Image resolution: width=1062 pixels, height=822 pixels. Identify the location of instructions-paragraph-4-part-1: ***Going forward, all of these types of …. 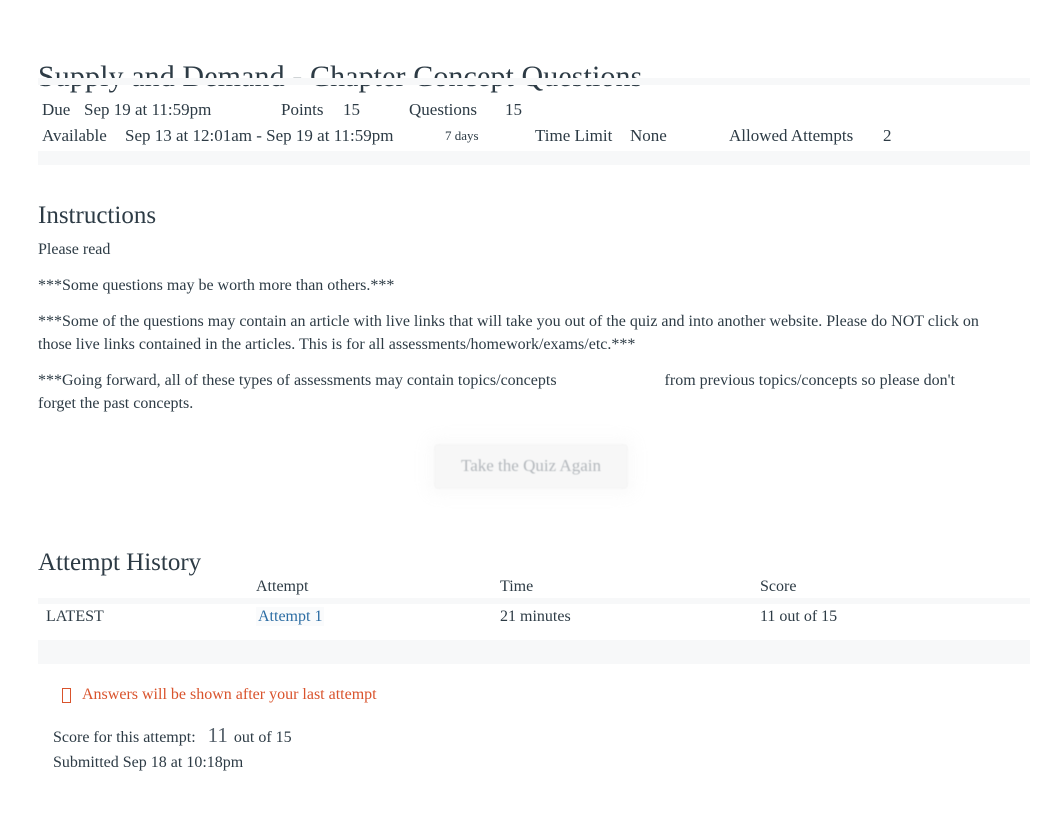
(297, 380).